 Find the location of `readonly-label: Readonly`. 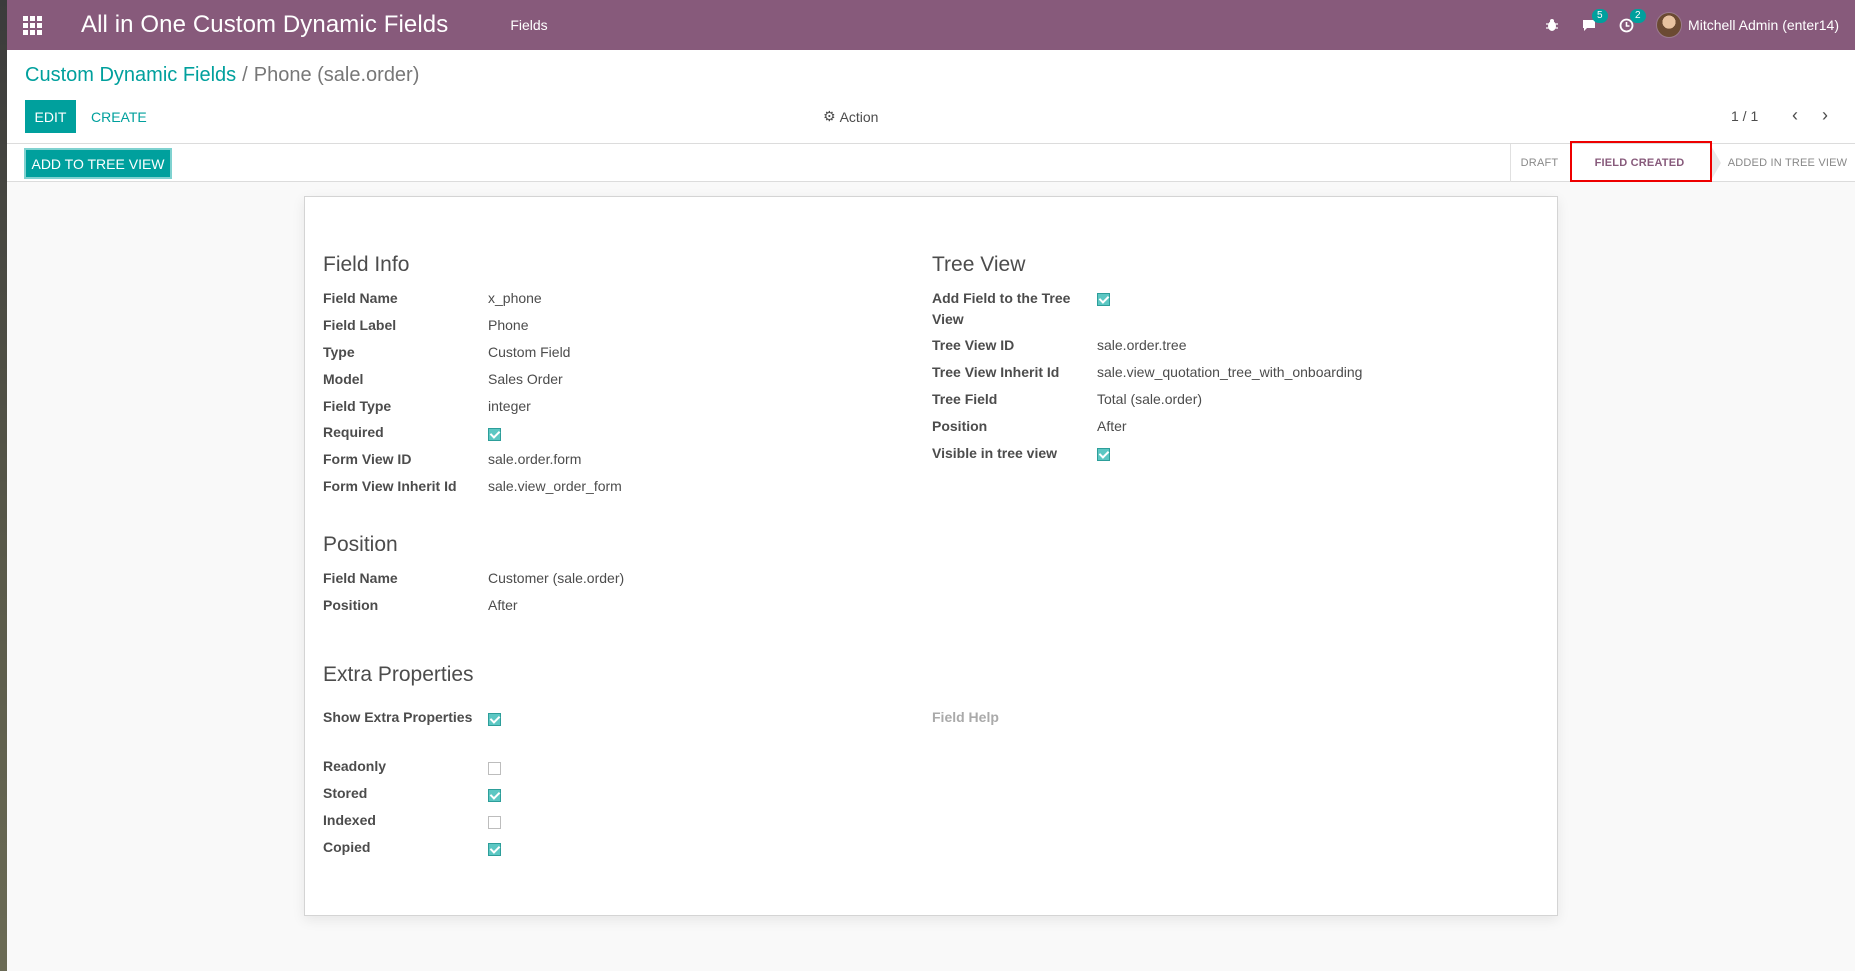

readonly-label: Readonly is located at coordinates (355, 766).